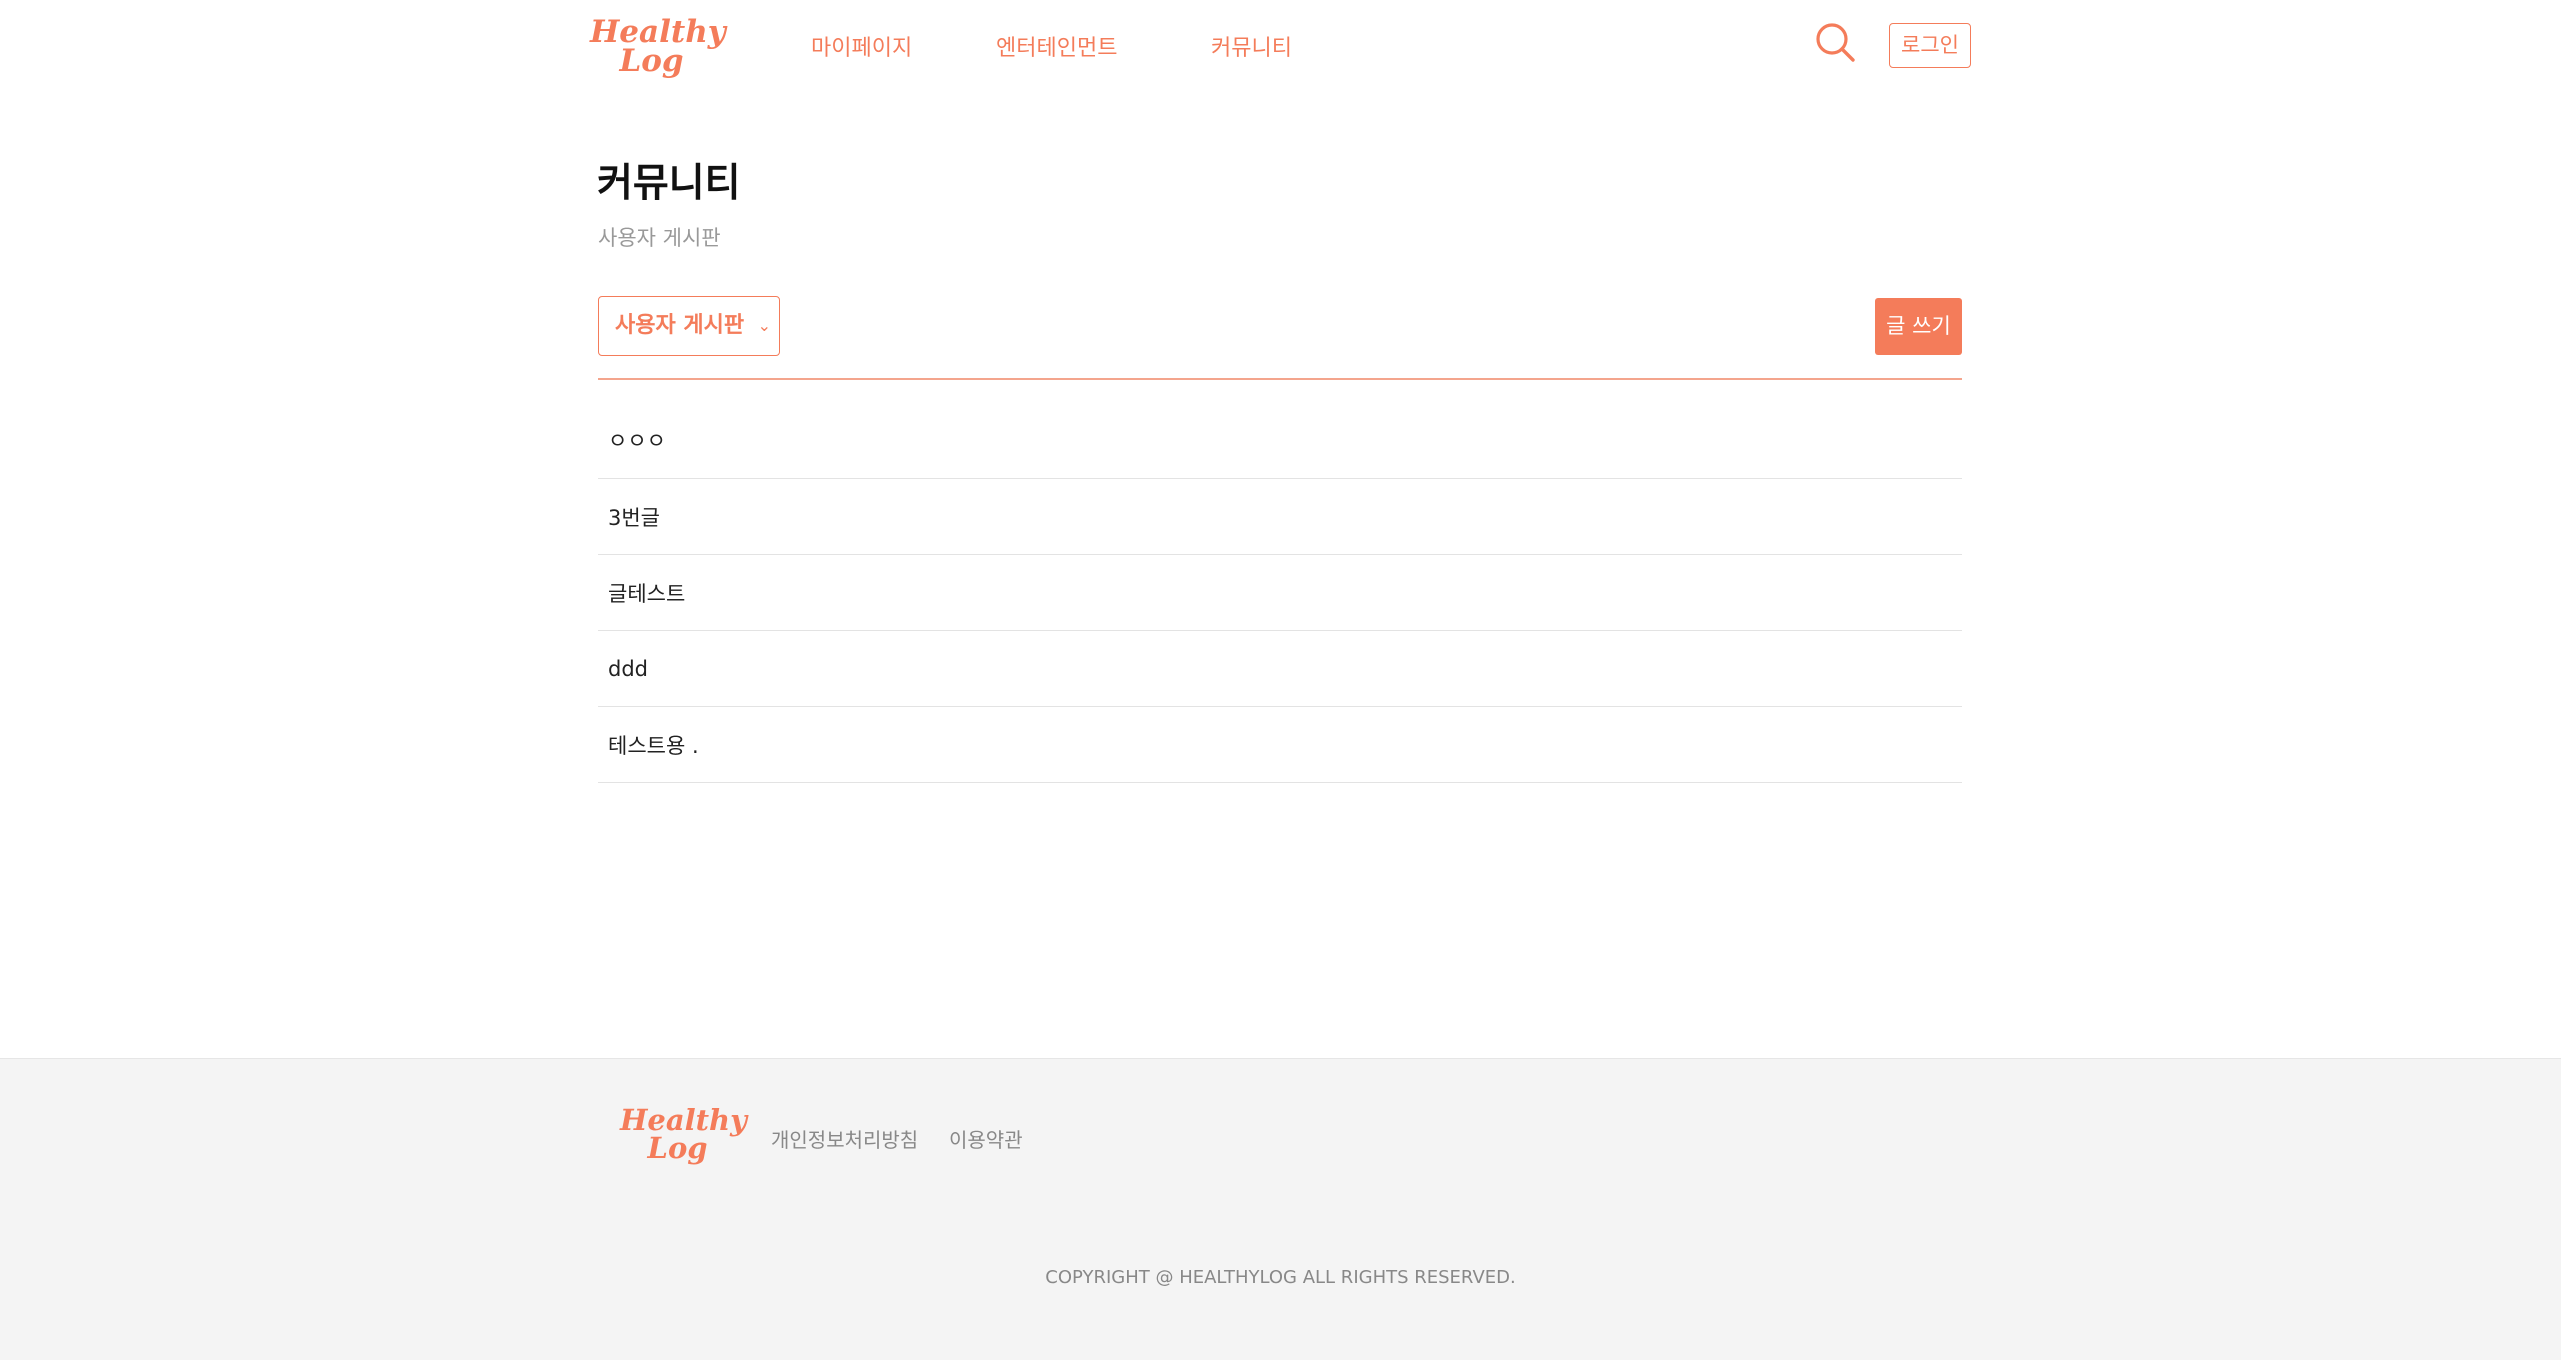  What do you see at coordinates (1056, 46) in the screenshot?
I see `nav-item-entertainment: 엔터테인먼트` at bounding box center [1056, 46].